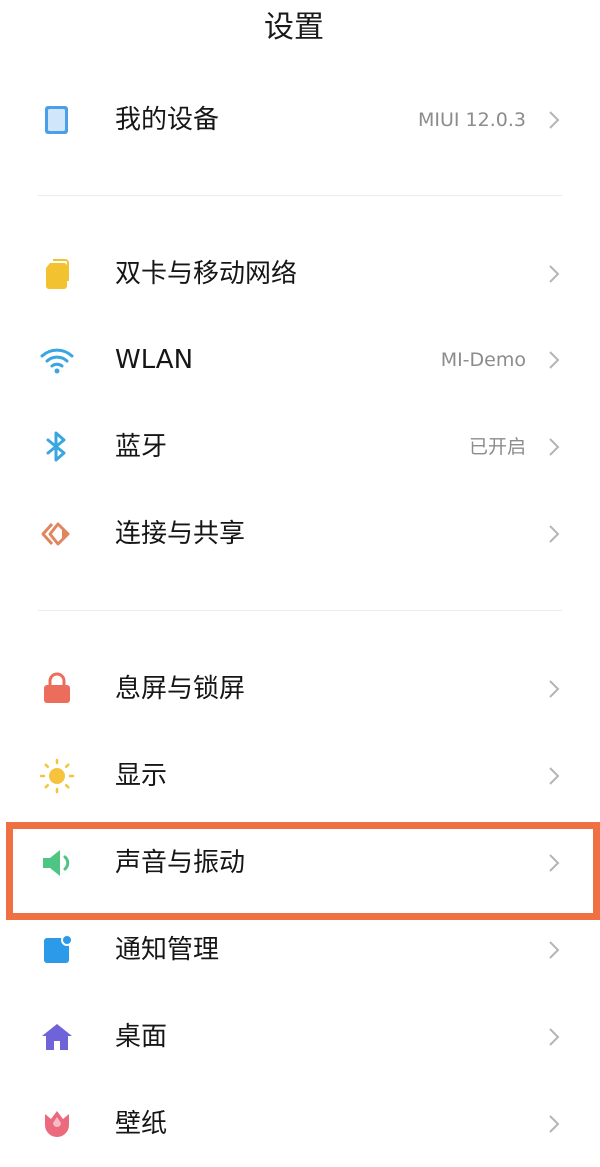  What do you see at coordinates (180, 689) in the screenshot?
I see `settings-item-label: 息屏与锁屏` at bounding box center [180, 689].